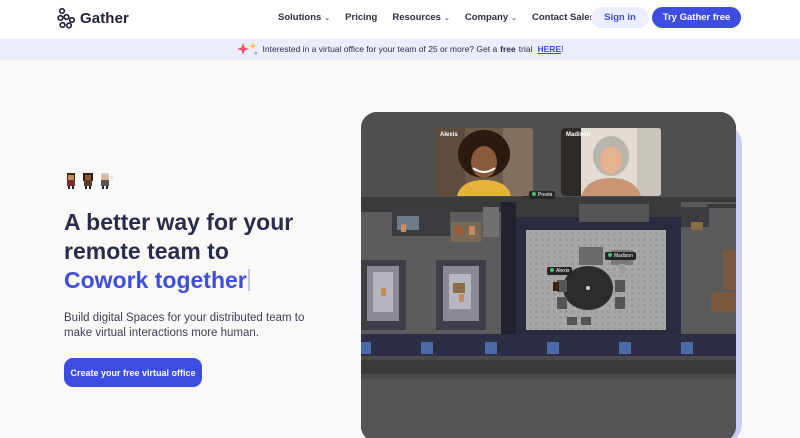 The image size is (800, 438). I want to click on menu-item-label: Company, so click(486, 17).